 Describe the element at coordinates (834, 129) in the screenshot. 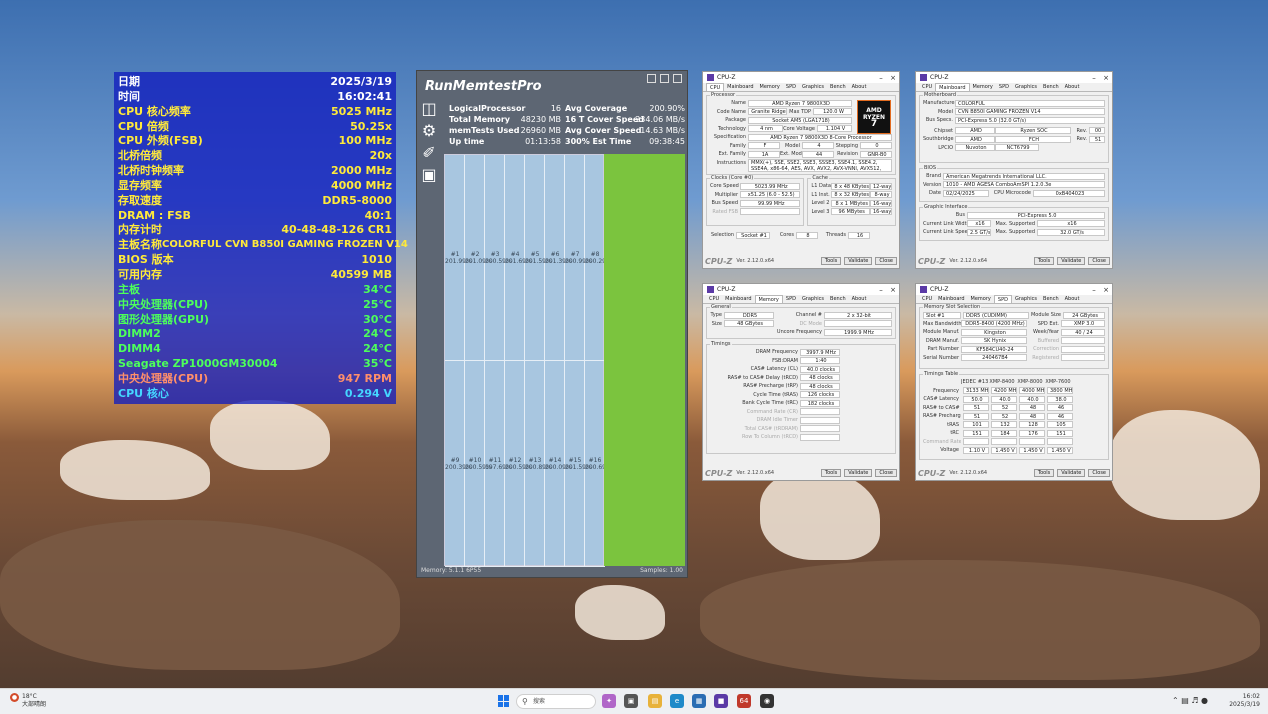

I see `core-voltage: 1.104 V` at that location.